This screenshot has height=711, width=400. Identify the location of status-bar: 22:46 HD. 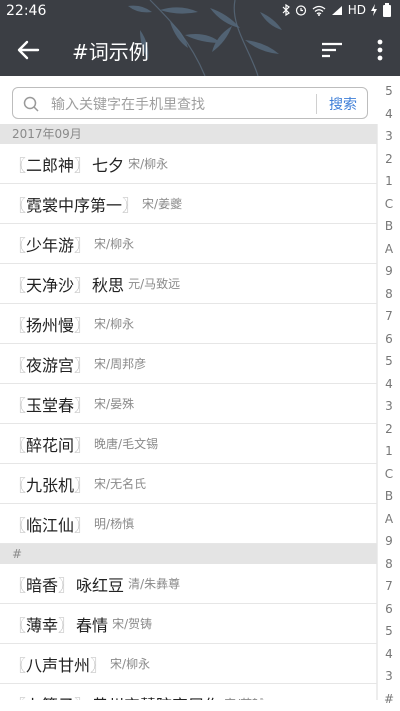
(200, 11).